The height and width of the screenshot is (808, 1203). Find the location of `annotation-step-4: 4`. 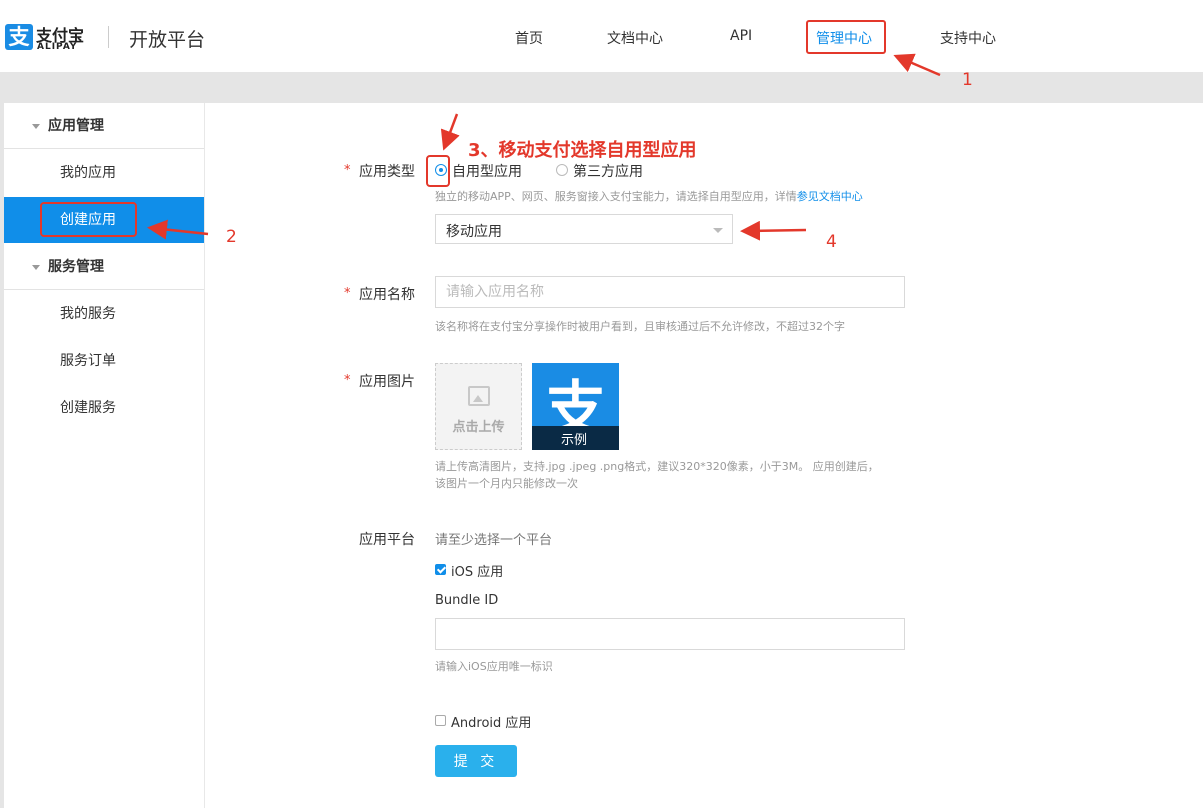

annotation-step-4: 4 is located at coordinates (831, 242).